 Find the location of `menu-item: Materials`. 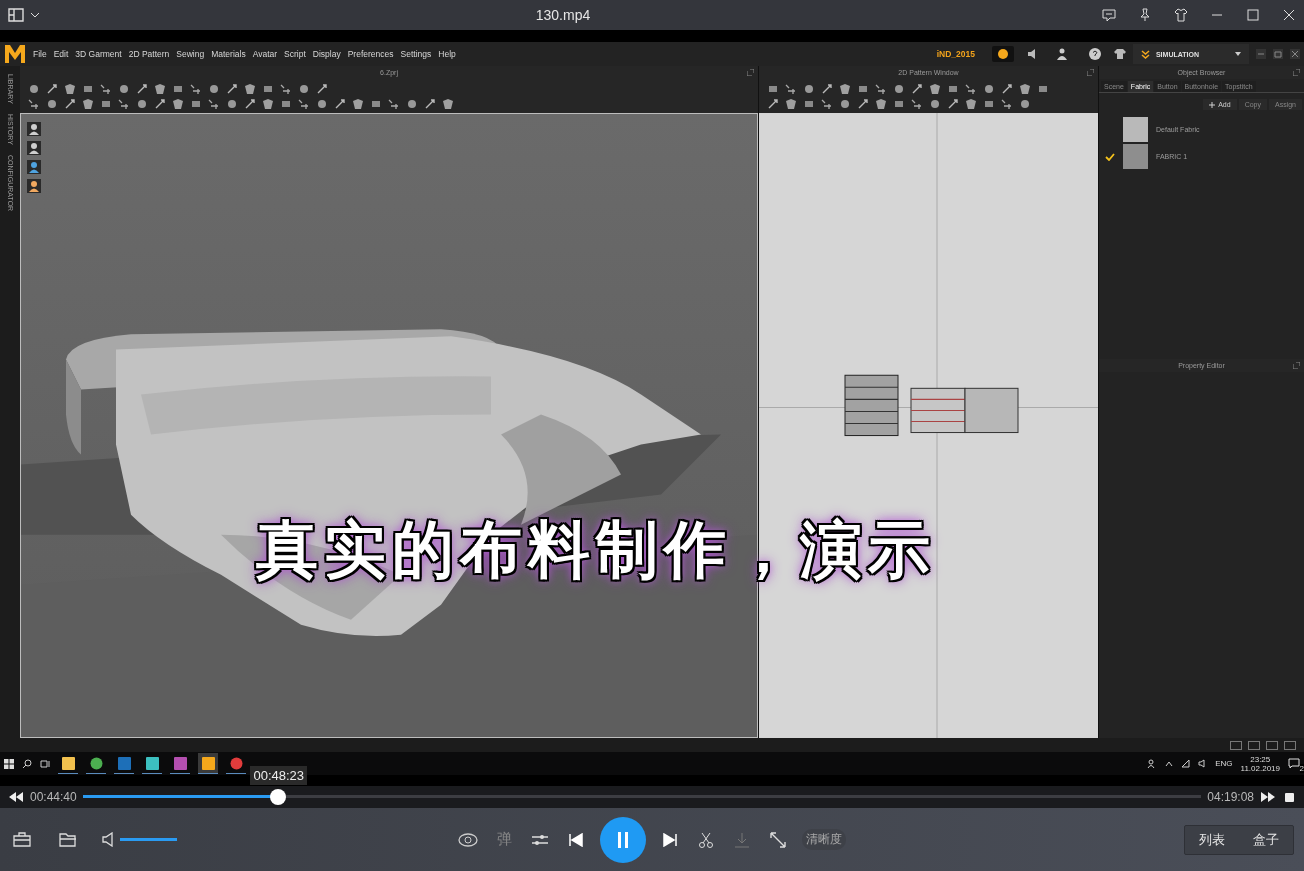

menu-item: Materials is located at coordinates (228, 54).